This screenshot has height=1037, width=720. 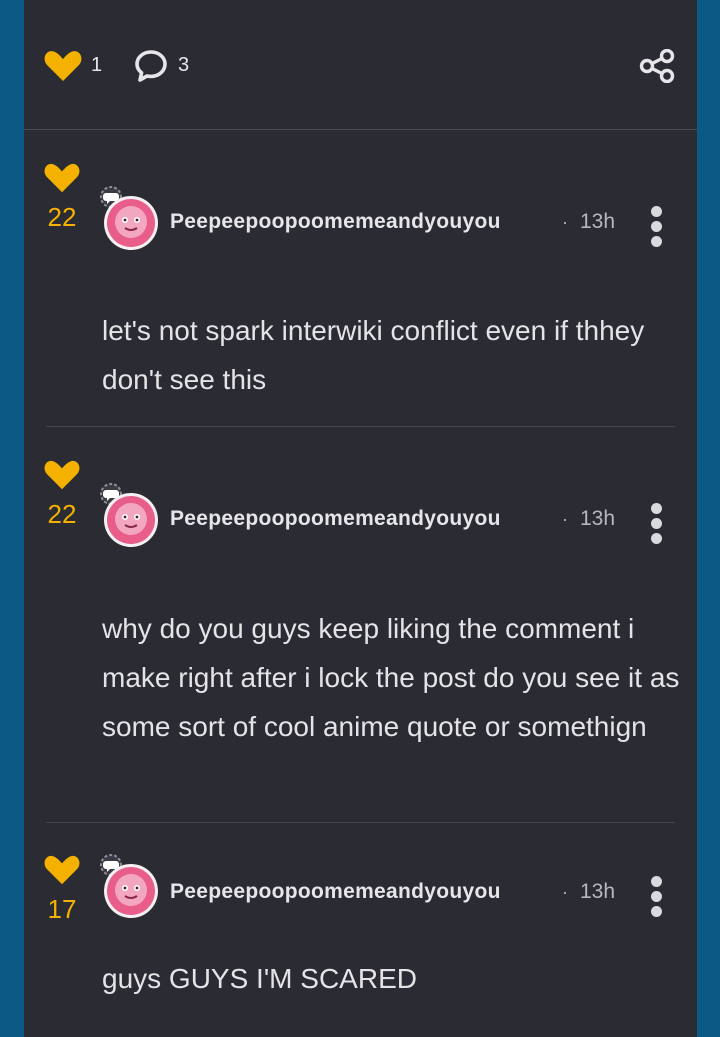 I want to click on like-count: 1, so click(x=97, y=65).